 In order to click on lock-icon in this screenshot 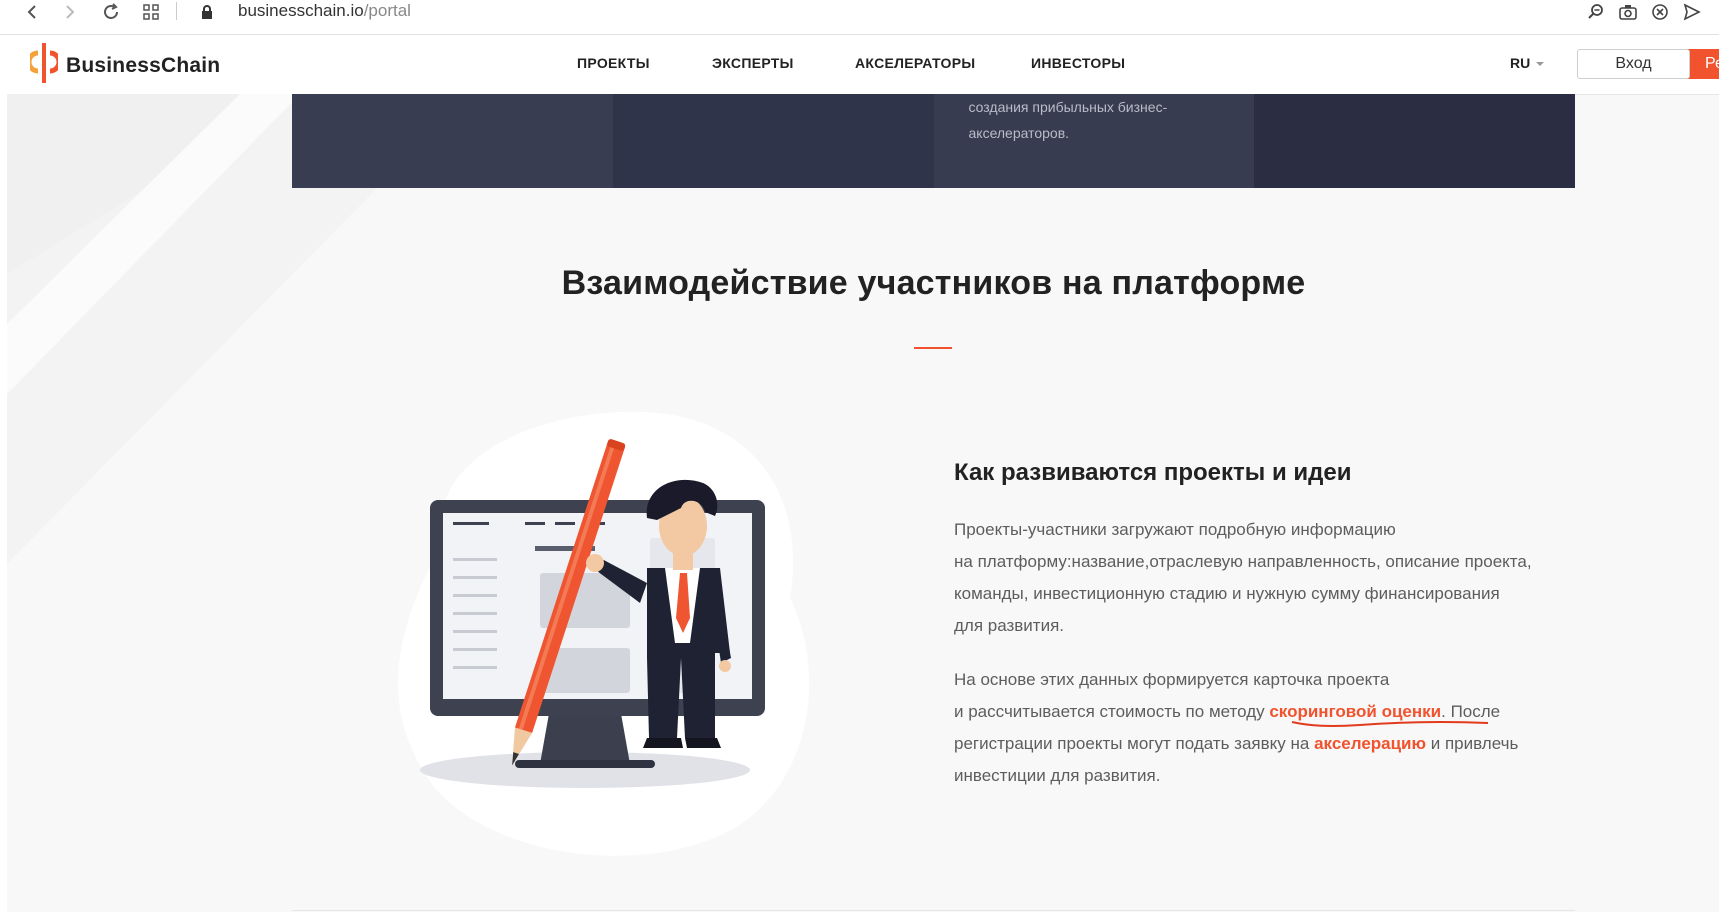, I will do `click(207, 12)`.